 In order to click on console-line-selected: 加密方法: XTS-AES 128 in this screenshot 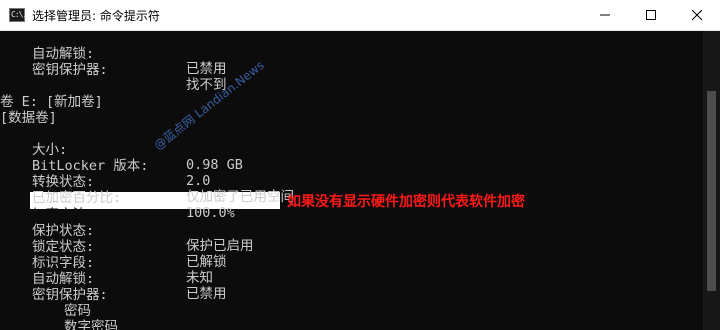, I will do `click(137, 215)`.